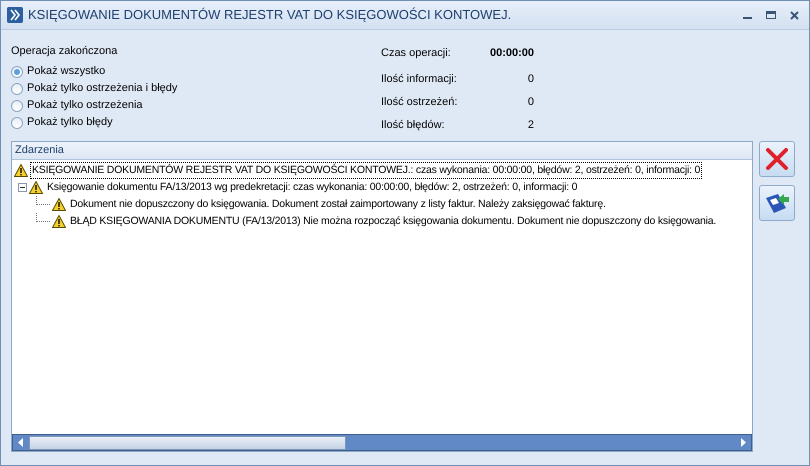  I want to click on stat-label: Ilość ostrzeżeń:, so click(419, 102).